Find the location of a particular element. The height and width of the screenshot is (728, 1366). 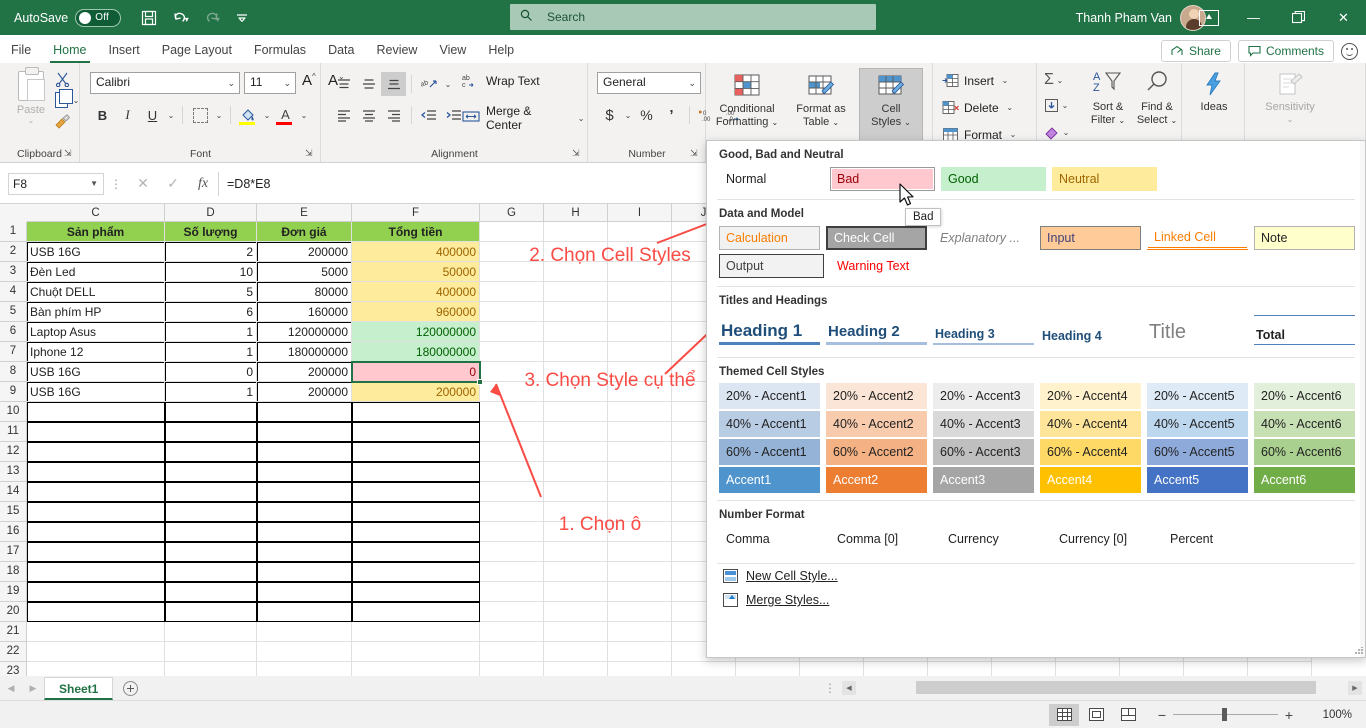

wrap-text-button: ab c Wrap Text is located at coordinates (501, 81).